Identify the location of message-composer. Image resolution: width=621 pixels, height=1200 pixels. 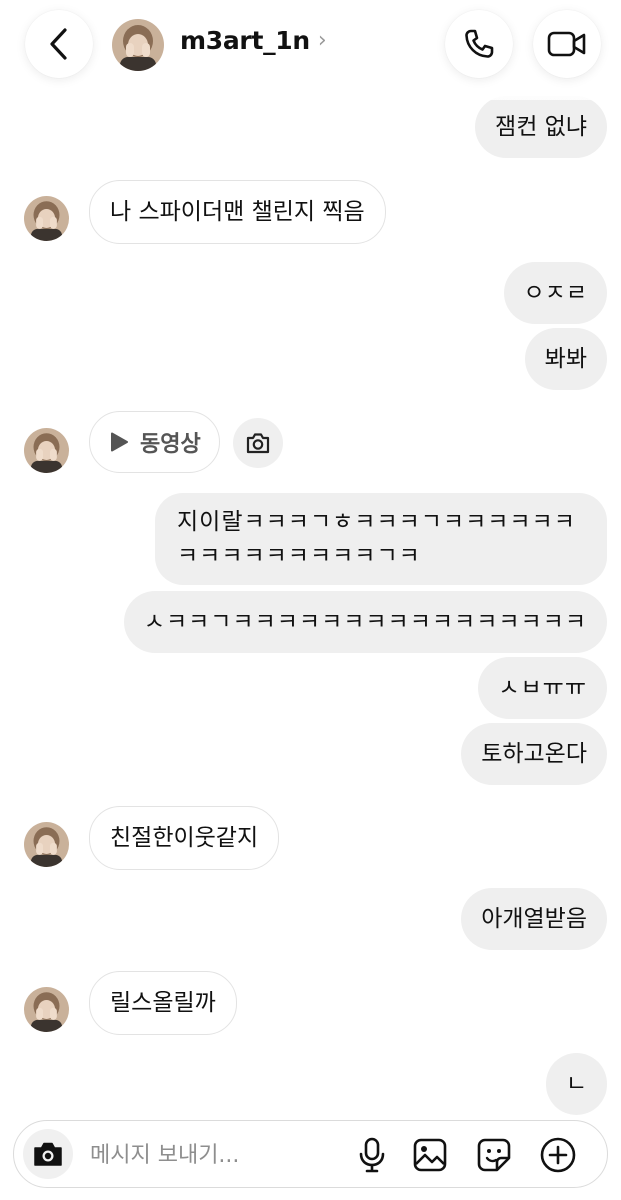
(310, 1154).